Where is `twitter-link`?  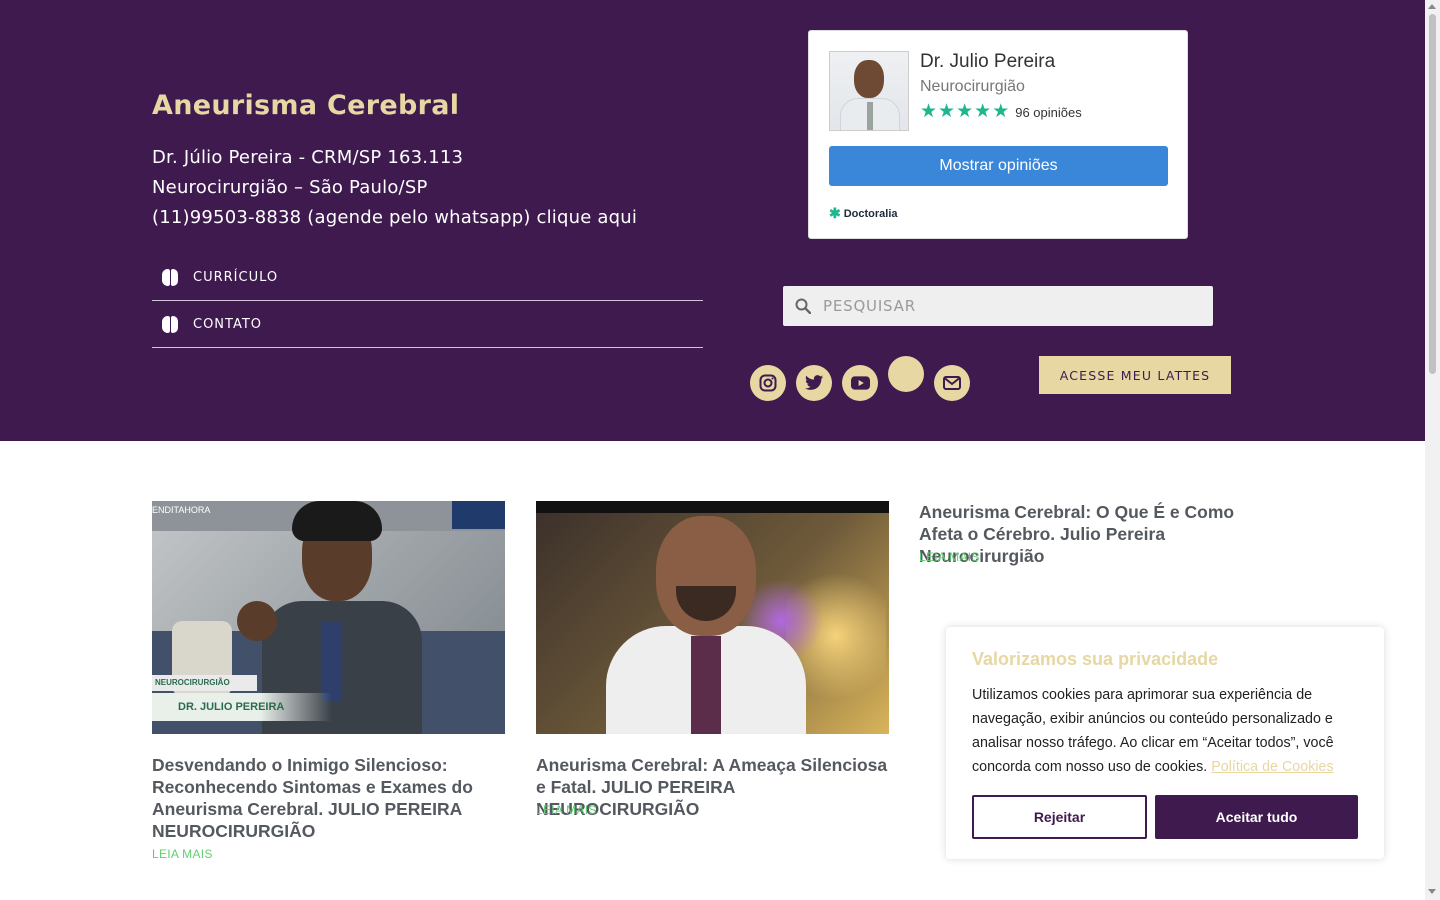
twitter-link is located at coordinates (814, 383).